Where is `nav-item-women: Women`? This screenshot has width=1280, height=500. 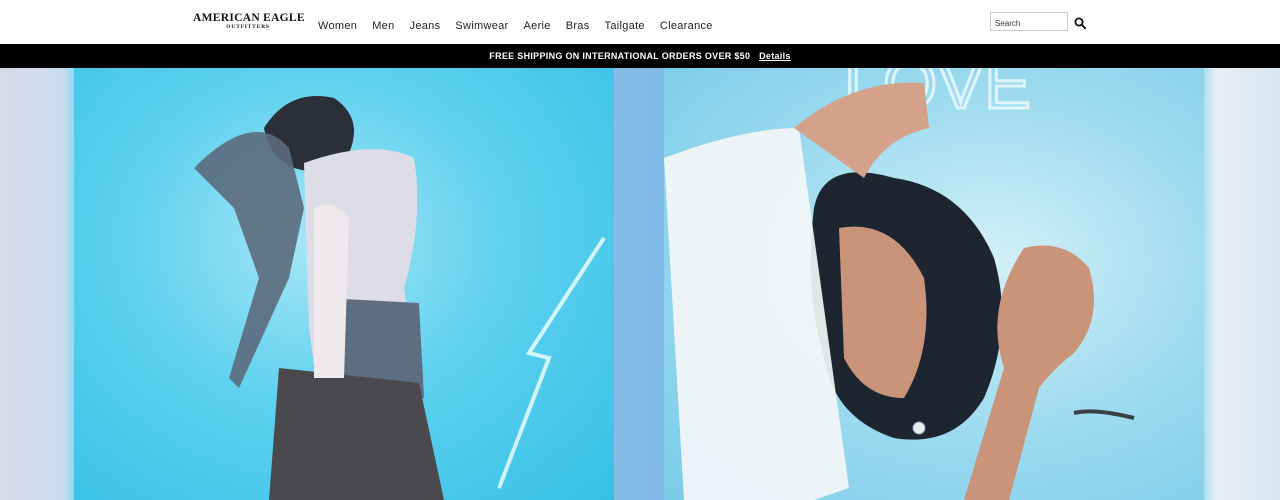
nav-item-women: Women is located at coordinates (337, 26).